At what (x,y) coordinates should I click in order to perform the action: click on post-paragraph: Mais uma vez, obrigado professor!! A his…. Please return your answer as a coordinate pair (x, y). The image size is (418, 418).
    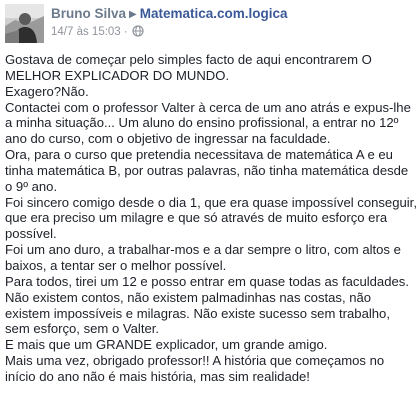
    Looking at the image, I should click on (195, 368).